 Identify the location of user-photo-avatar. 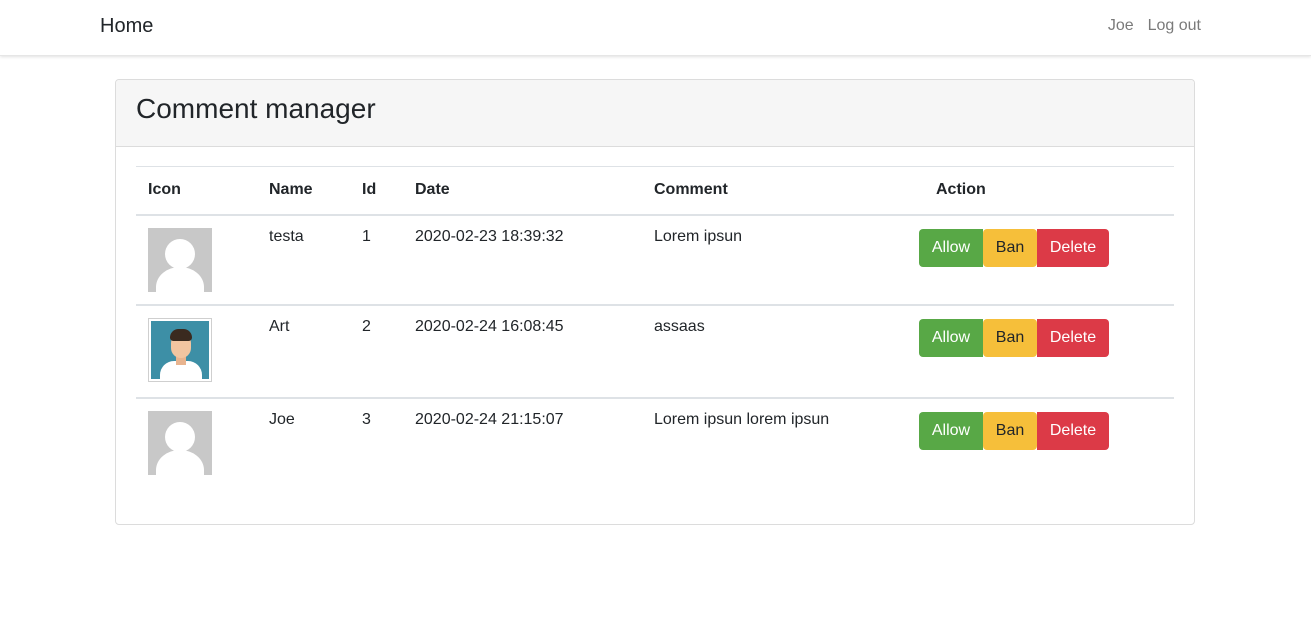
(180, 349).